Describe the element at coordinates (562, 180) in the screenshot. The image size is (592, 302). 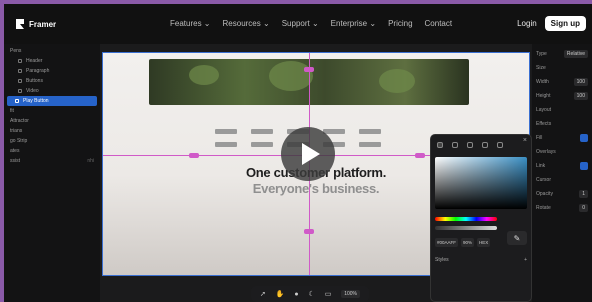
I see `prop-row: Cursor` at that location.